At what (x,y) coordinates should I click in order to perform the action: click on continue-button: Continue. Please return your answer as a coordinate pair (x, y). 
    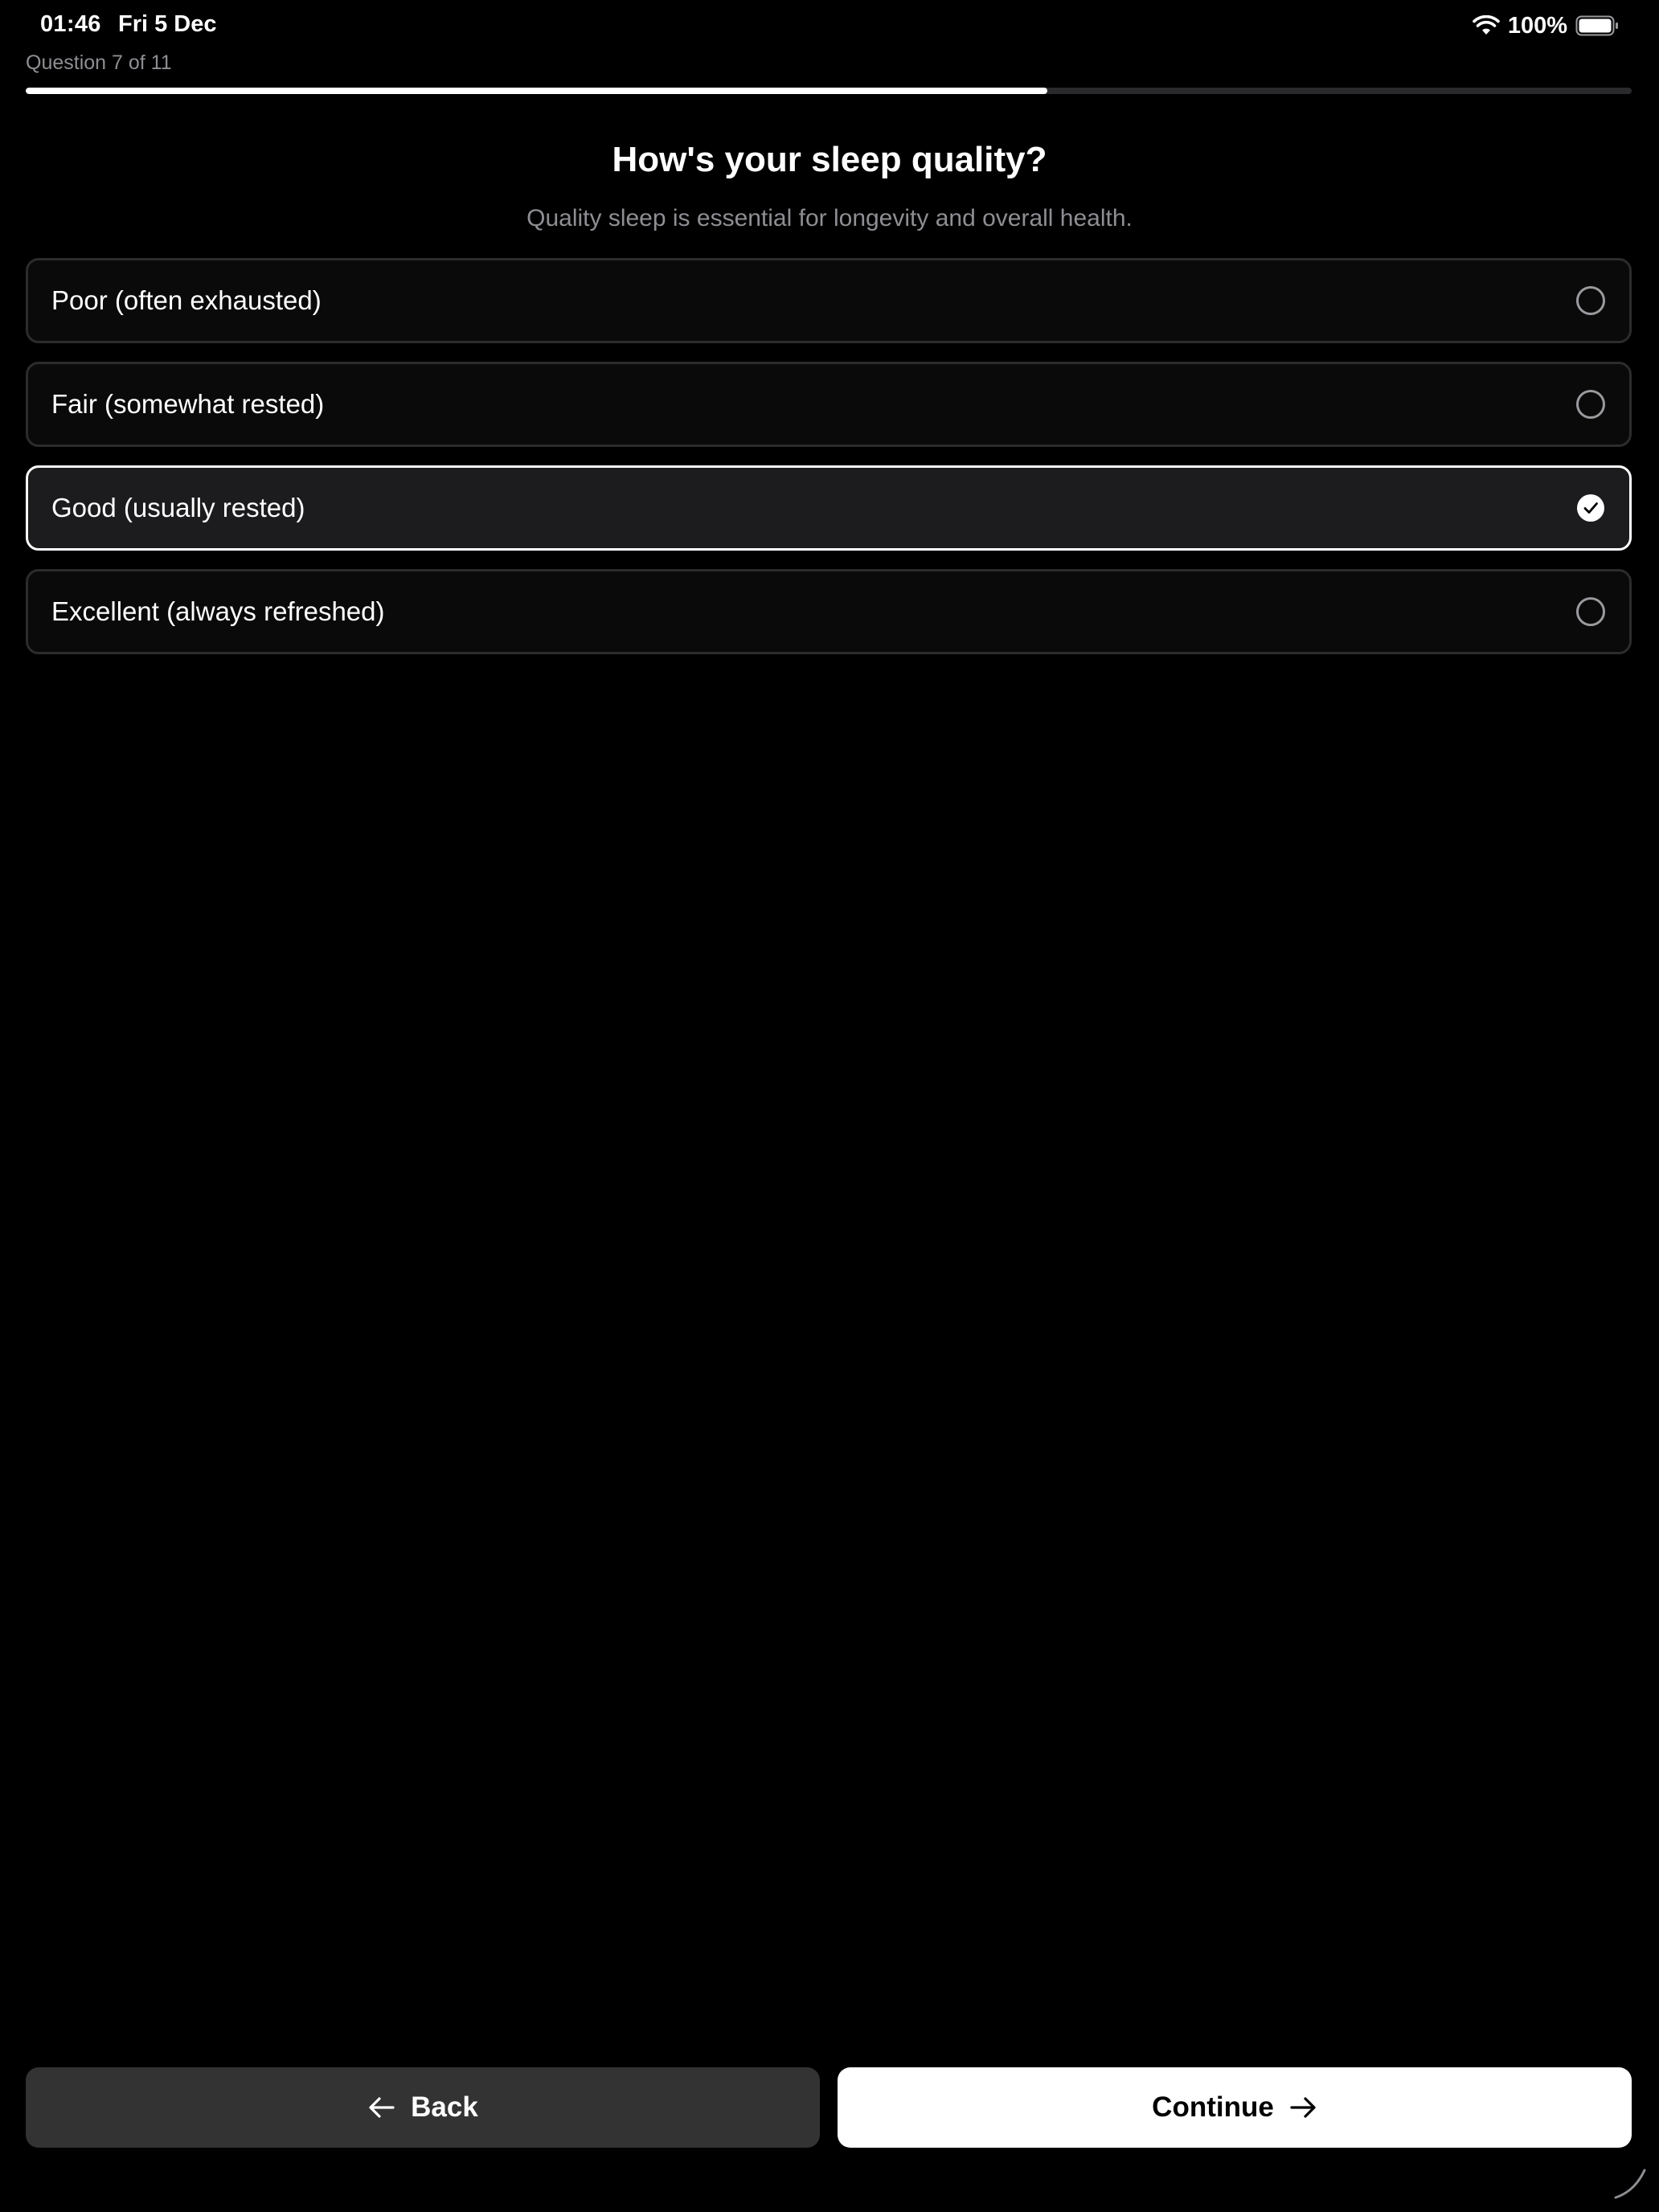
    Looking at the image, I should click on (1235, 2107).